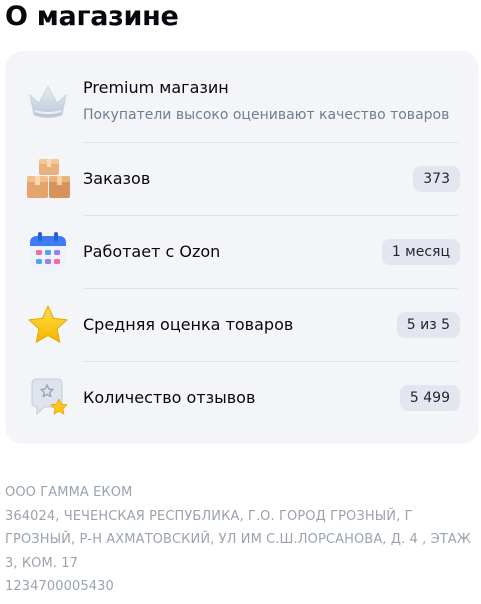 This screenshot has width=481, height=604. What do you see at coordinates (436, 179) in the screenshot?
I see `orders-count-badge: 373` at bounding box center [436, 179].